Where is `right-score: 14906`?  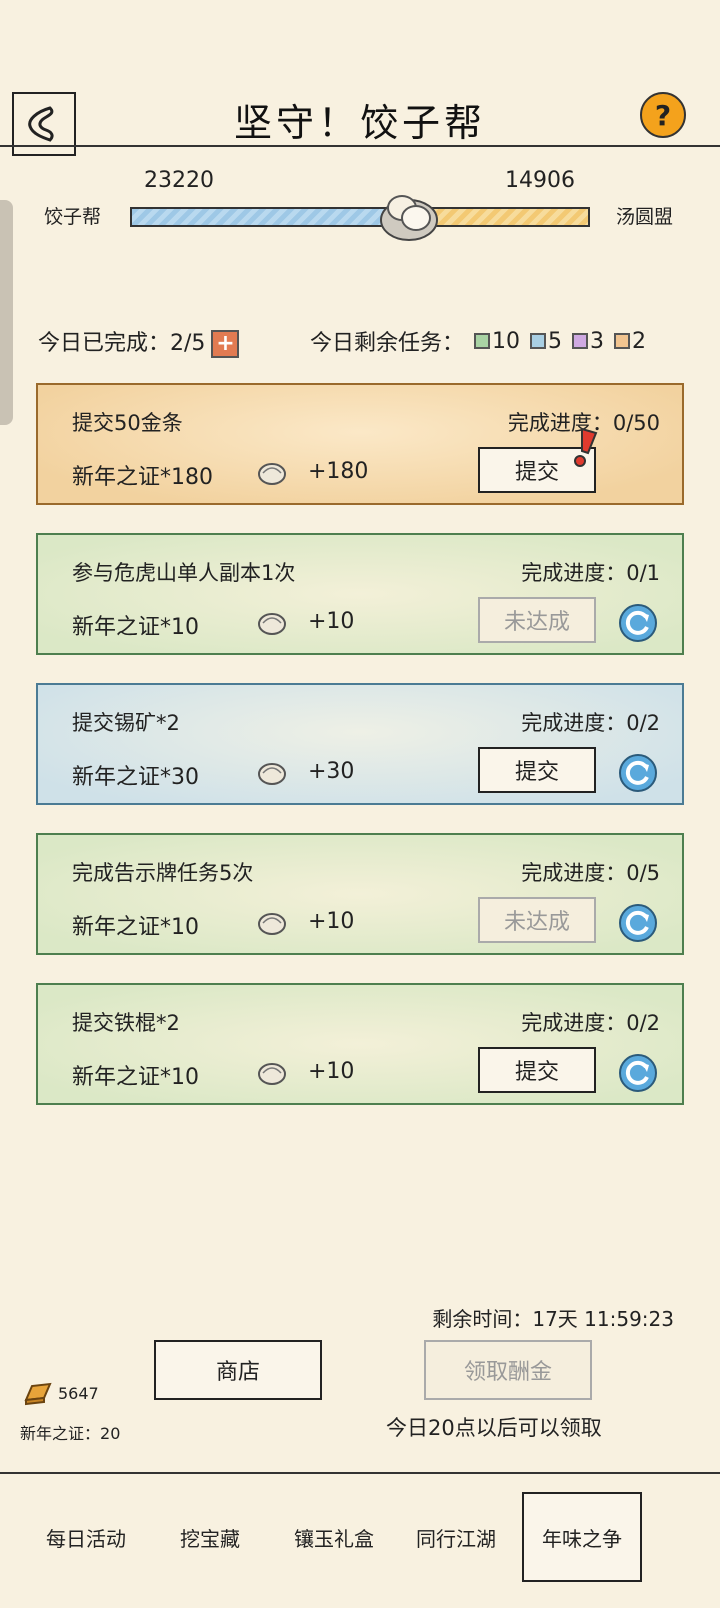
right-score: 14906 is located at coordinates (540, 180).